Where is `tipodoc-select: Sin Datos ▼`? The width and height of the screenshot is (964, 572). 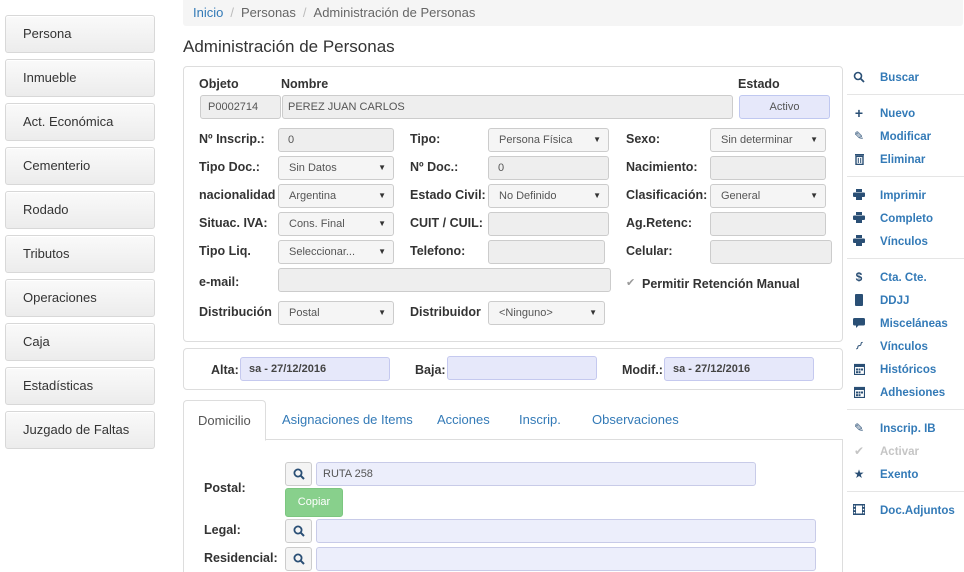
tipodoc-select: Sin Datos ▼ is located at coordinates (336, 168).